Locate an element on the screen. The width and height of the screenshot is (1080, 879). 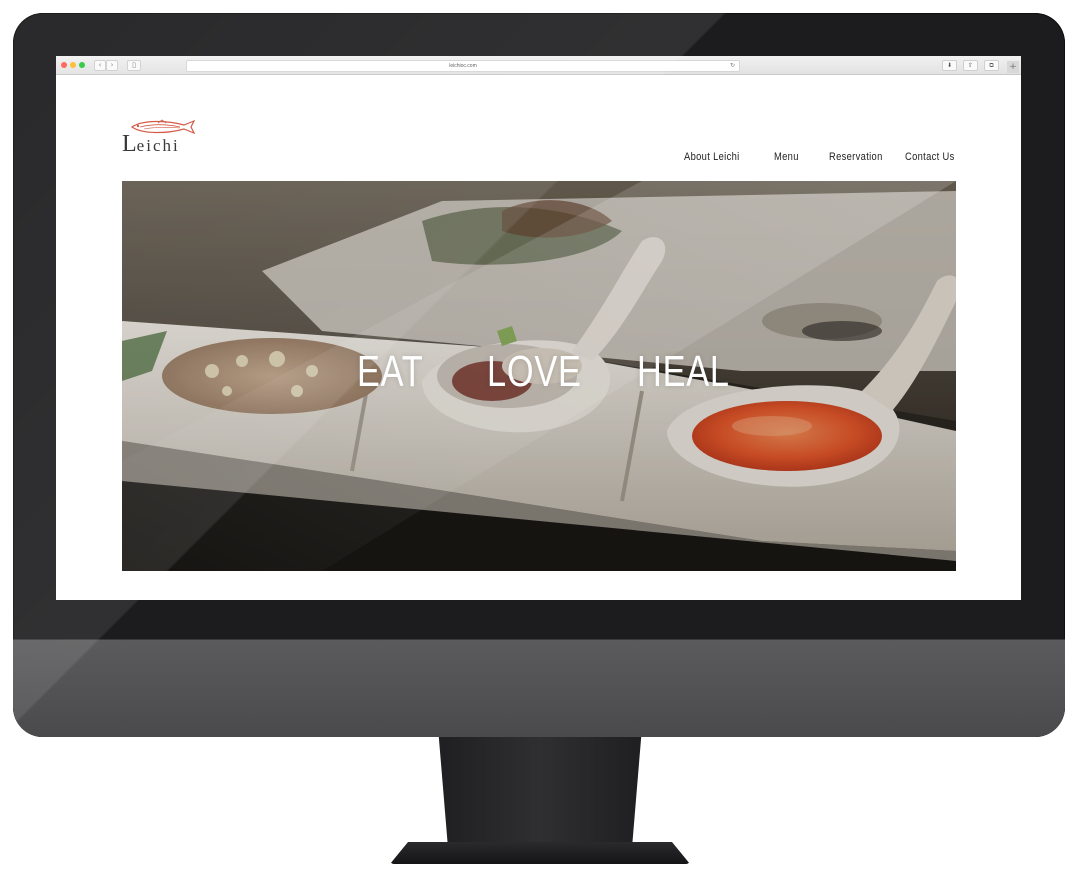
monitor-stand-base is located at coordinates (540, 853).